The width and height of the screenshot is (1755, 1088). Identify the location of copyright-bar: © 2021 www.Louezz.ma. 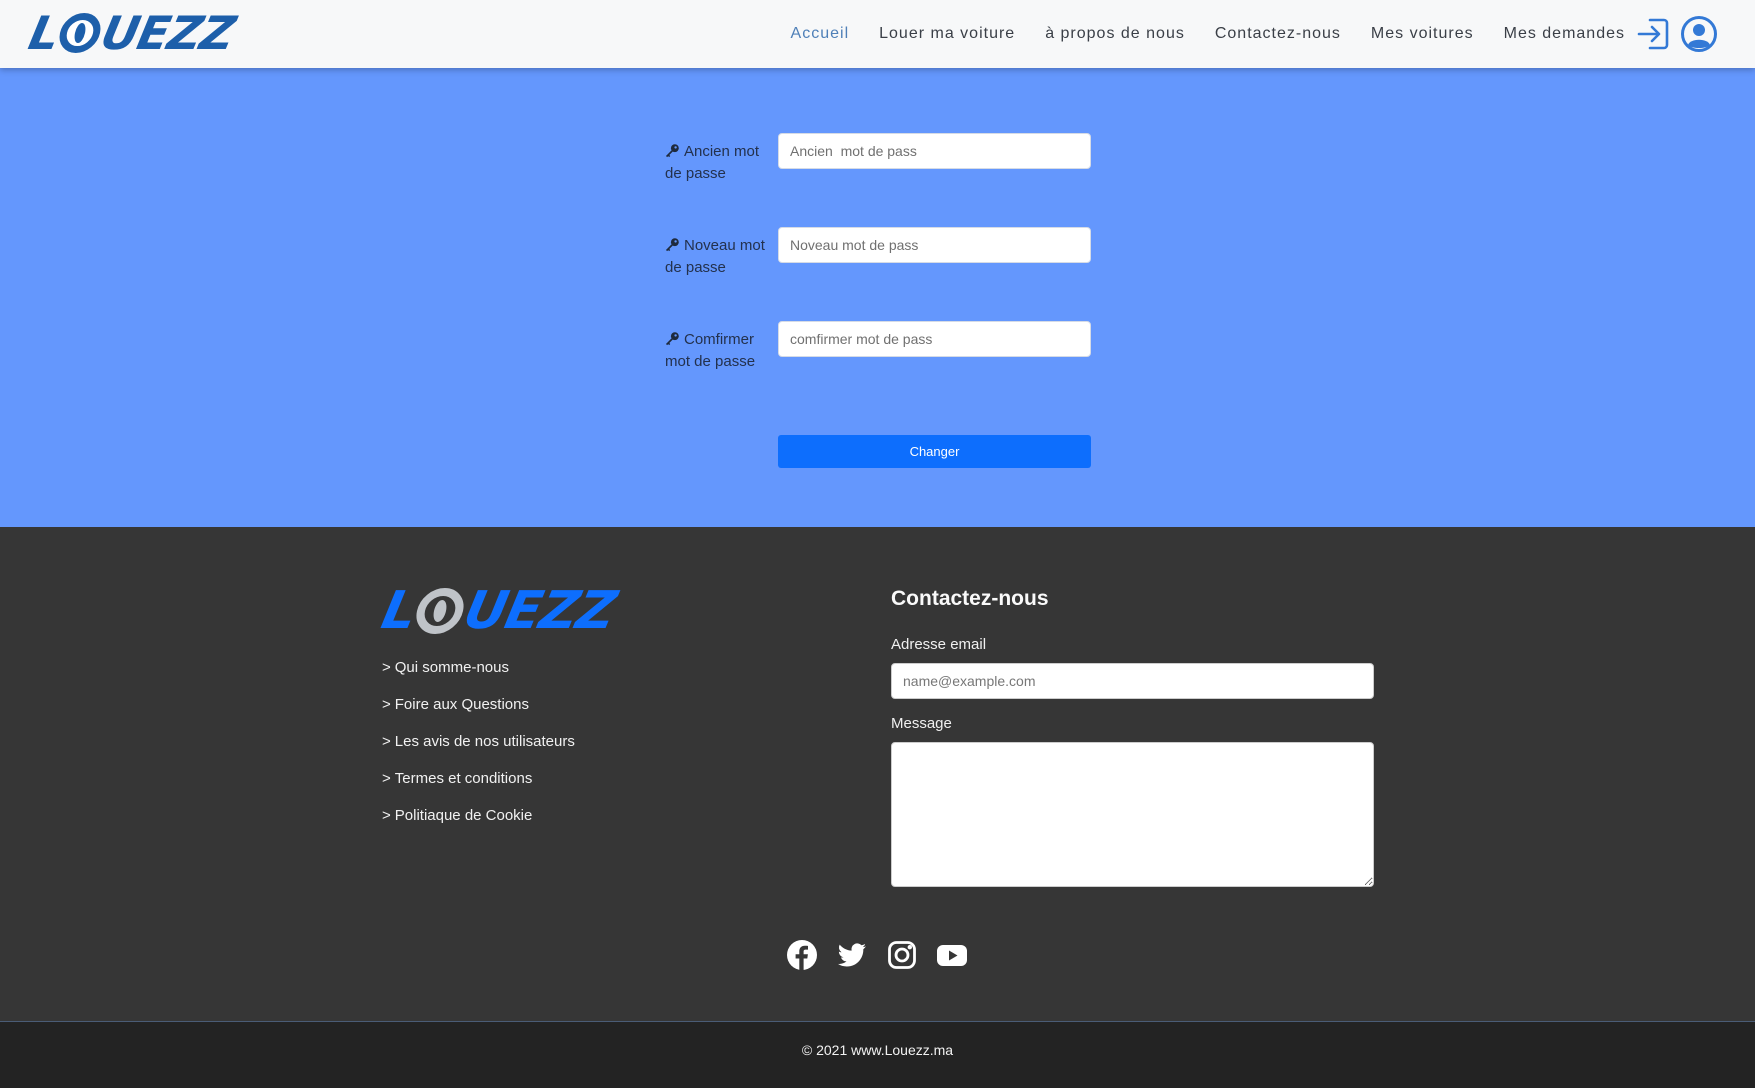
(877, 1054).